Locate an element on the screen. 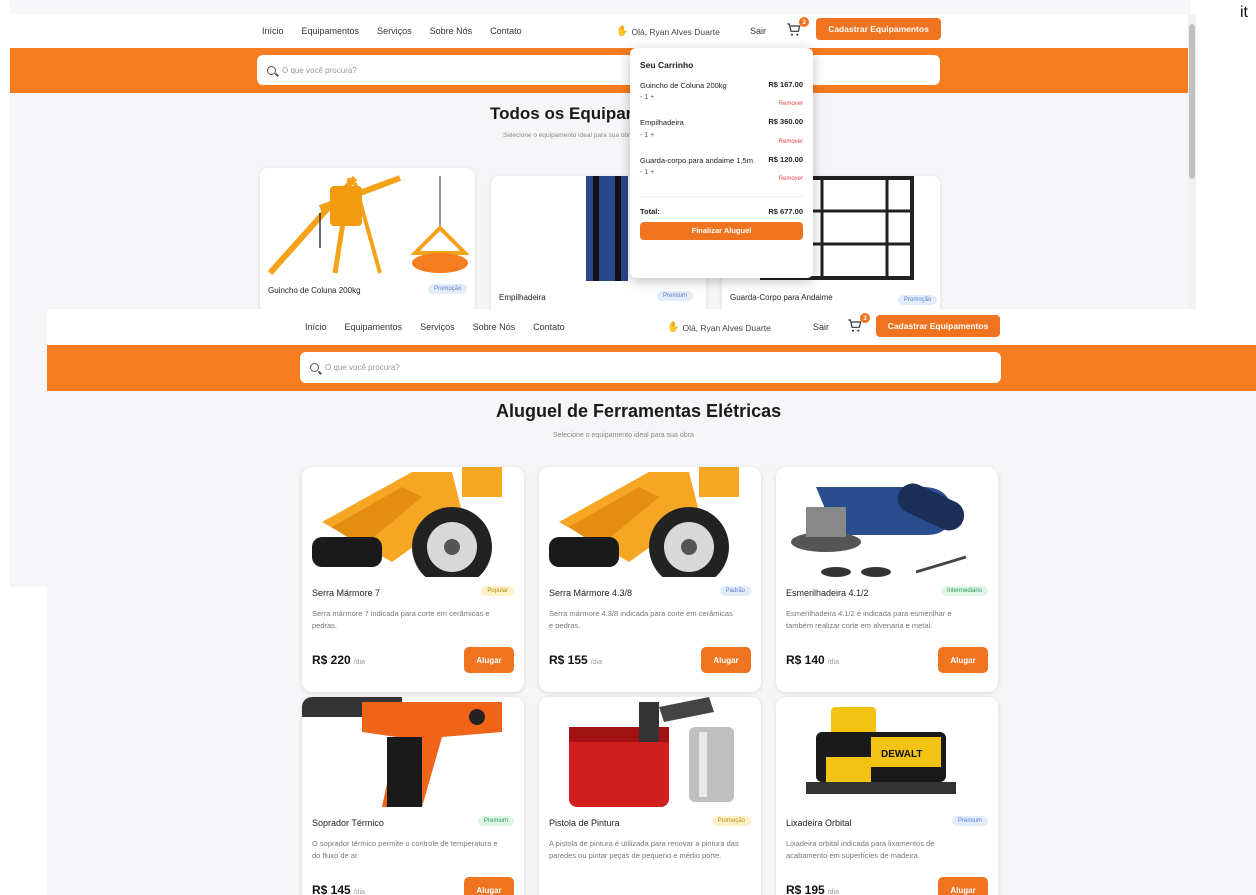 The height and width of the screenshot is (895, 1256). card-name: Empilhadeira is located at coordinates (522, 297).